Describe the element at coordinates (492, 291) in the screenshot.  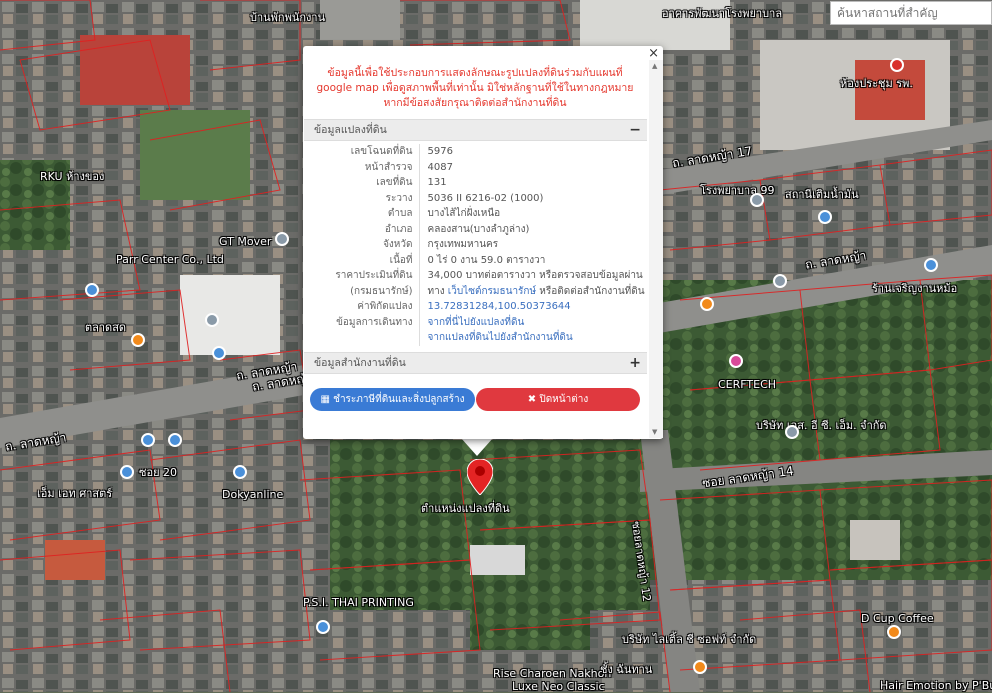
I see `treasury-website-link: เว็บไซต์กรมธนารักษ์` at that location.